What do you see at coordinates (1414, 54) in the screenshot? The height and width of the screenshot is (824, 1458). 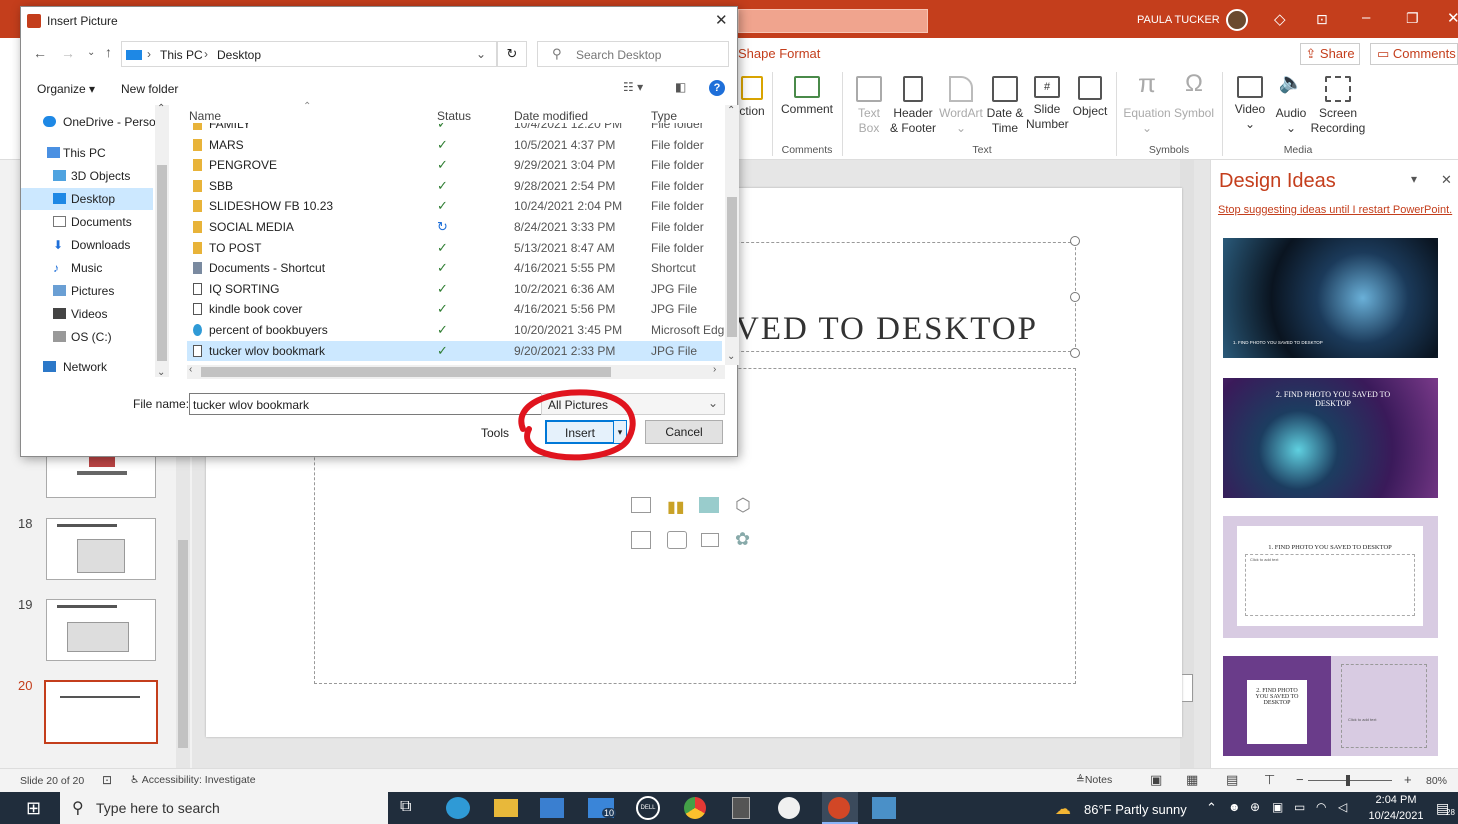 I see `comments-button: ▭ Comments` at bounding box center [1414, 54].